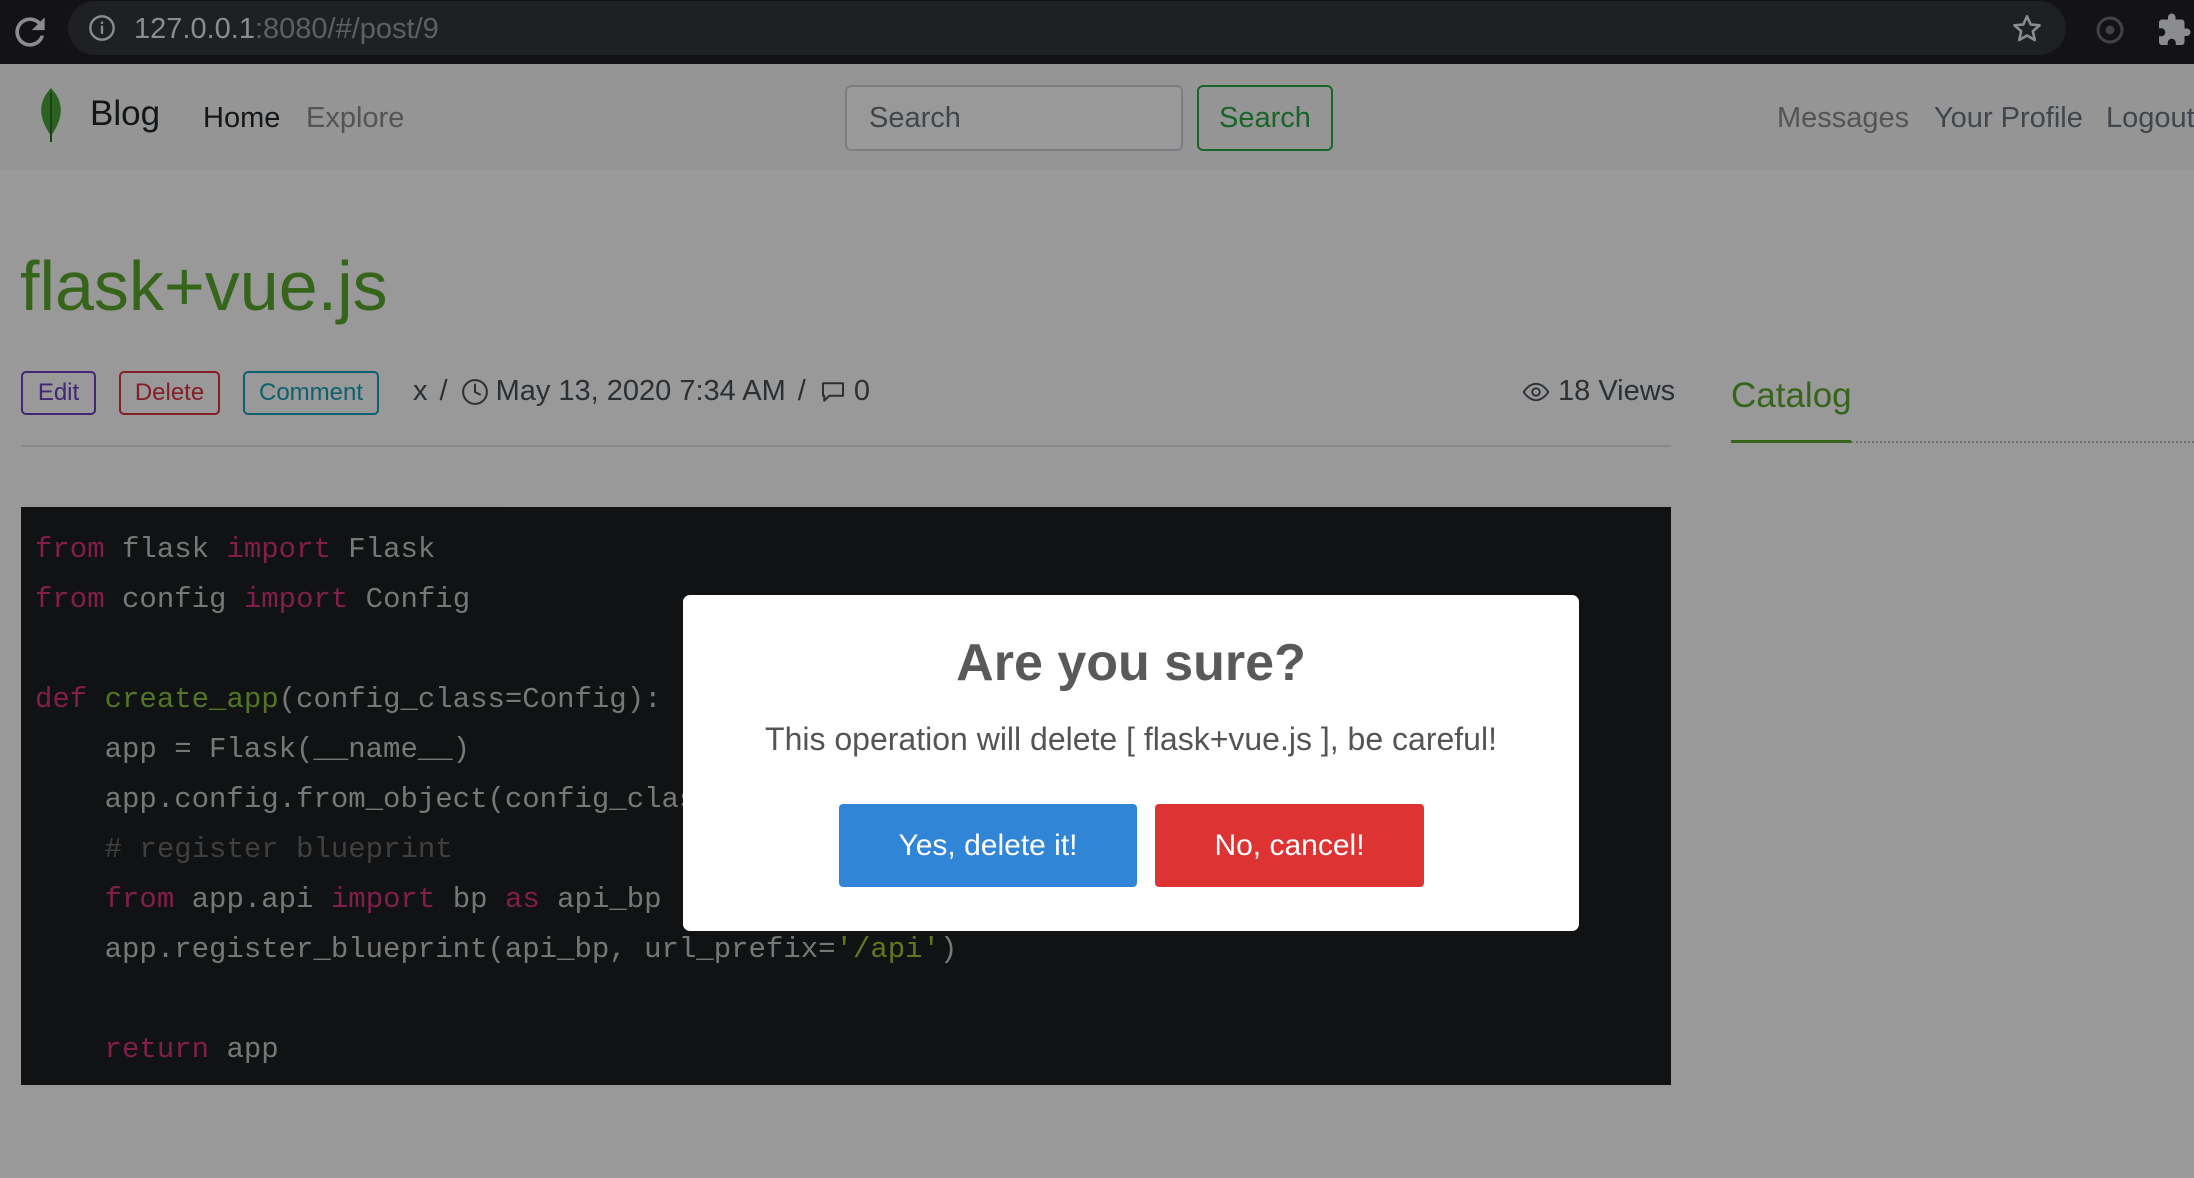 This screenshot has height=1178, width=2194. Describe the element at coordinates (1131, 663) in the screenshot. I see `dialog-title: Are you sure?` at that location.